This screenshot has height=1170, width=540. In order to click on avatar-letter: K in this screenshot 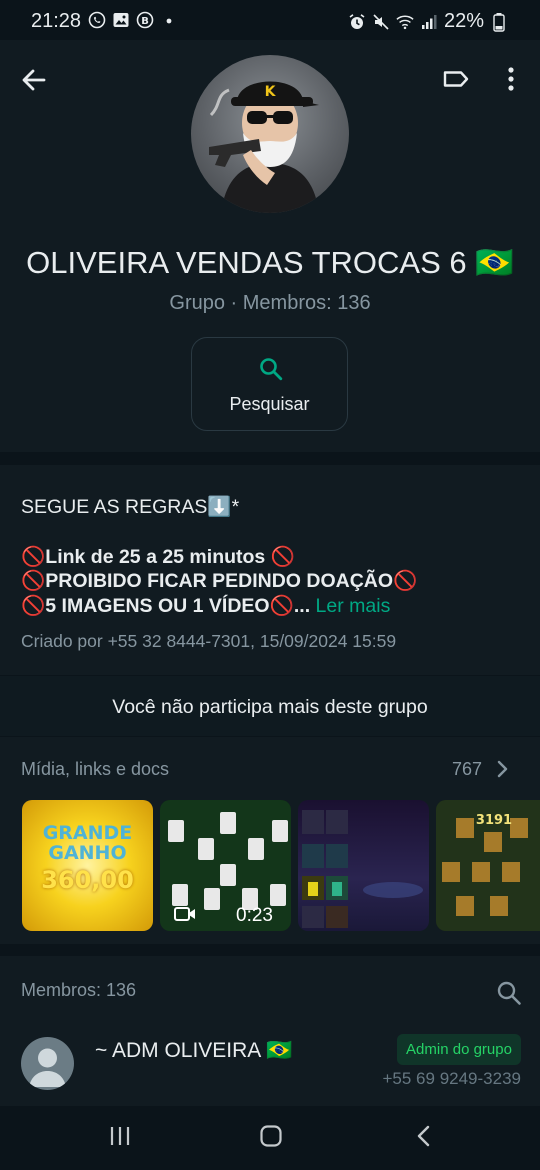, I will do `click(271, 92)`.